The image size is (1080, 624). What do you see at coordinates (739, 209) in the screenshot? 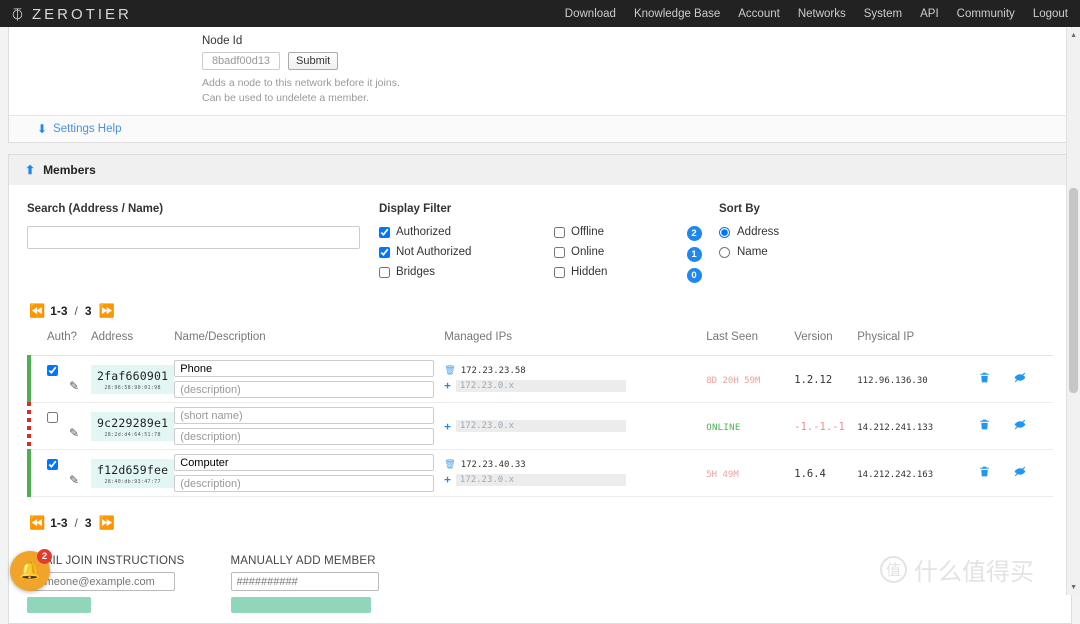
I see `sort-by-label: Sort By` at bounding box center [739, 209].